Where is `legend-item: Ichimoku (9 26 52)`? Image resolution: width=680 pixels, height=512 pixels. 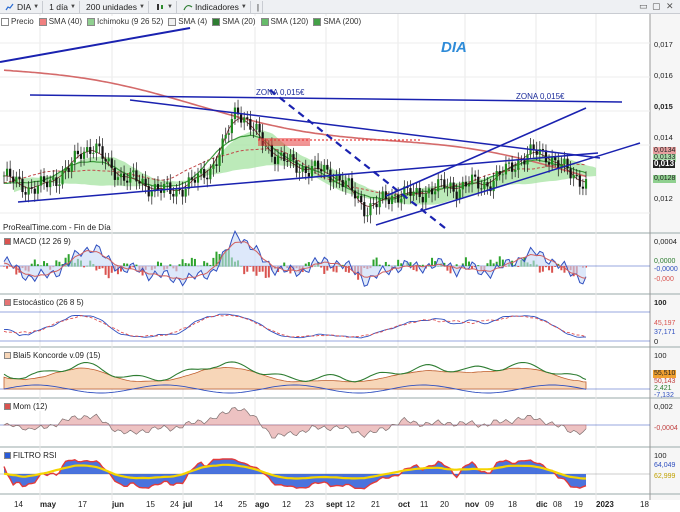 legend-item: Ichimoku (9 26 52) is located at coordinates (125, 21).